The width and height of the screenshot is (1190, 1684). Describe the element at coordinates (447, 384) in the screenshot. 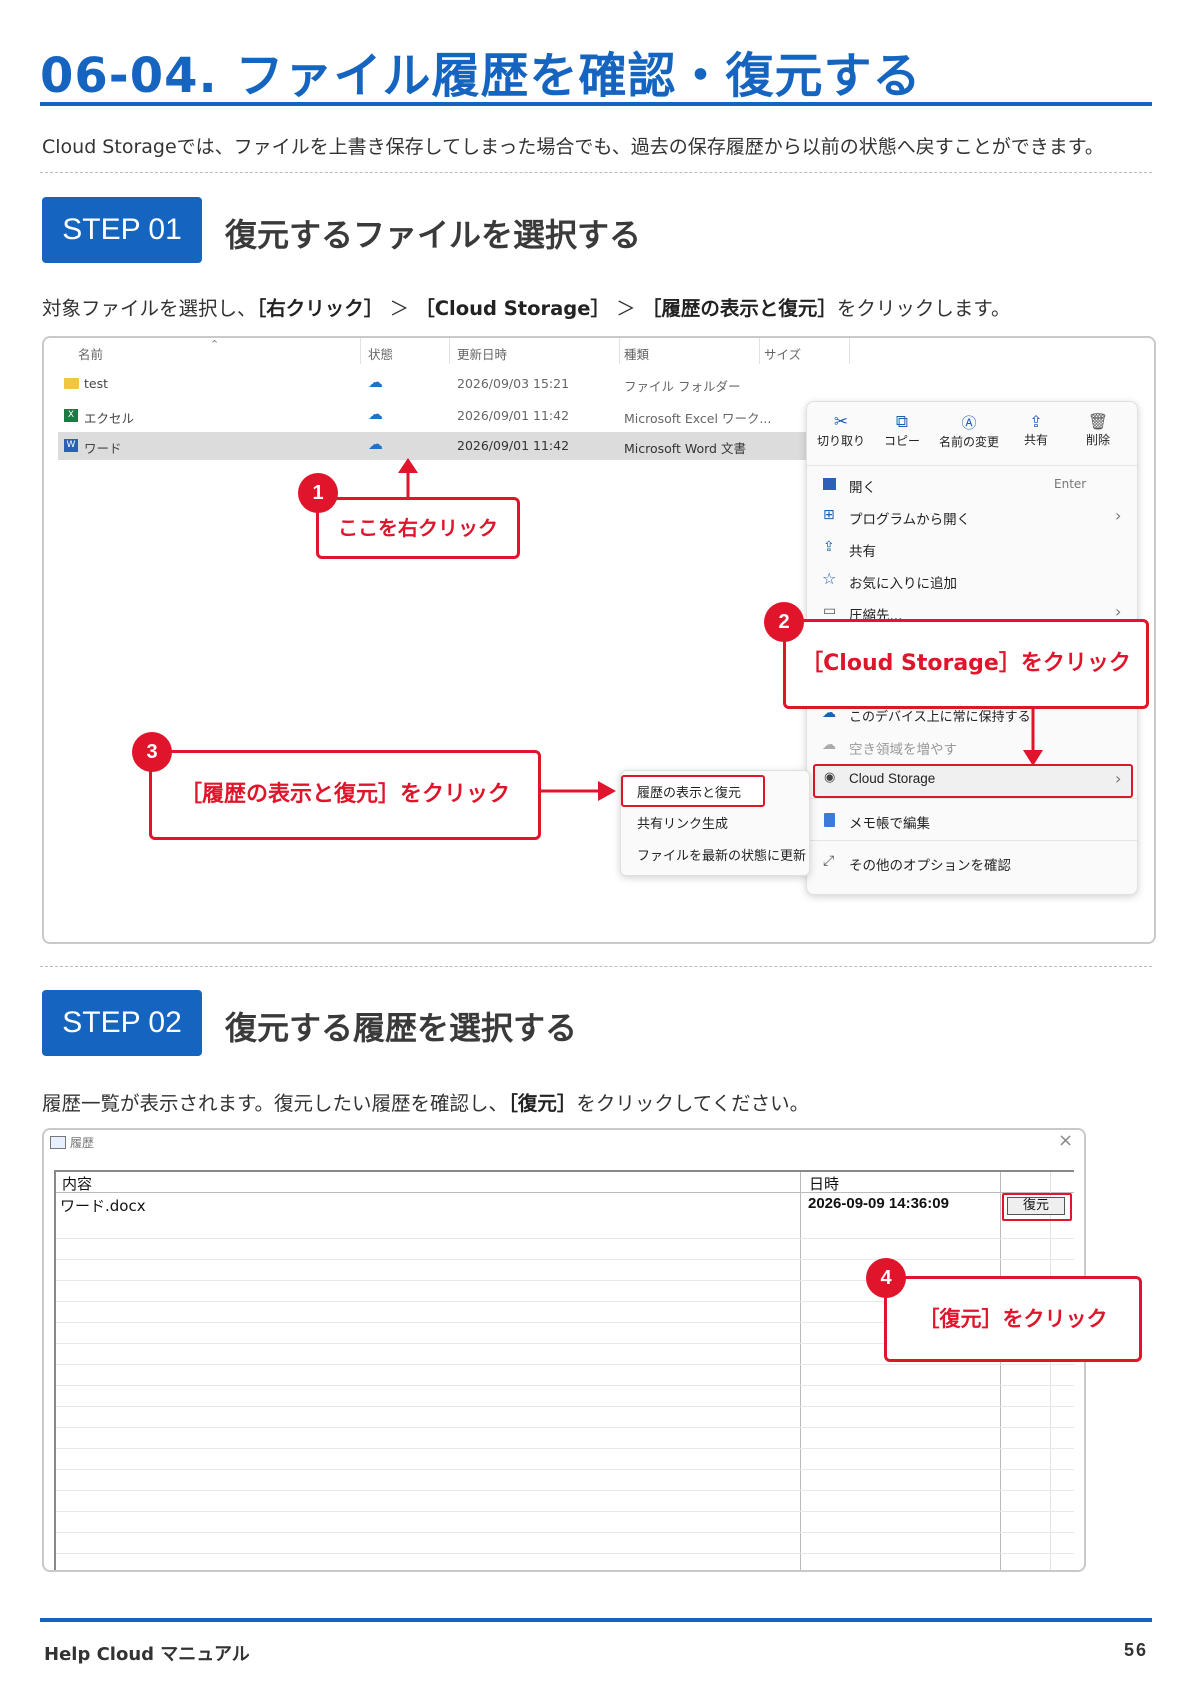

I see `file-row: test ☁ 2026/09/03 15:21 ファイル フォルダー` at that location.